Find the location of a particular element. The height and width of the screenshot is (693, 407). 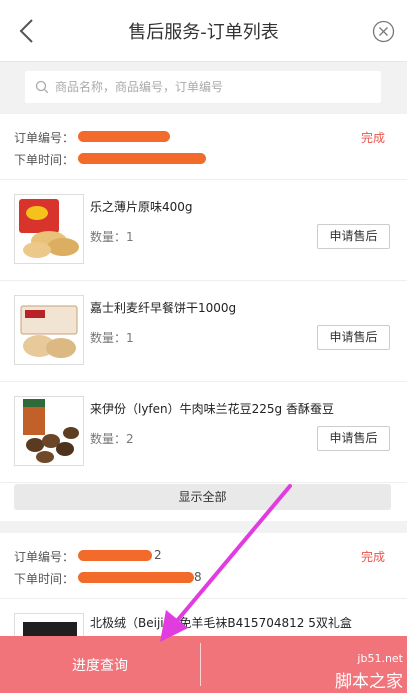

product-item: 嘉士利麦纤早餐饼干1000g 数量：1 申请售后 is located at coordinates (203, 331).